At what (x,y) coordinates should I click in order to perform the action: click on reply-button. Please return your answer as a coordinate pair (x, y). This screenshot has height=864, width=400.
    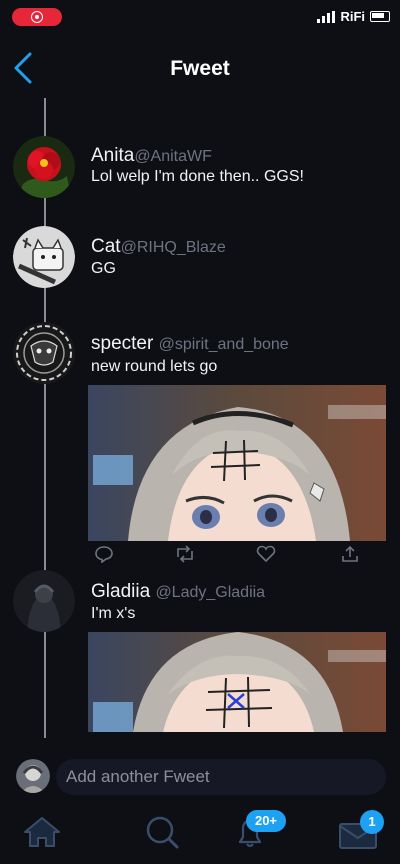
    Looking at the image, I should click on (104, 556).